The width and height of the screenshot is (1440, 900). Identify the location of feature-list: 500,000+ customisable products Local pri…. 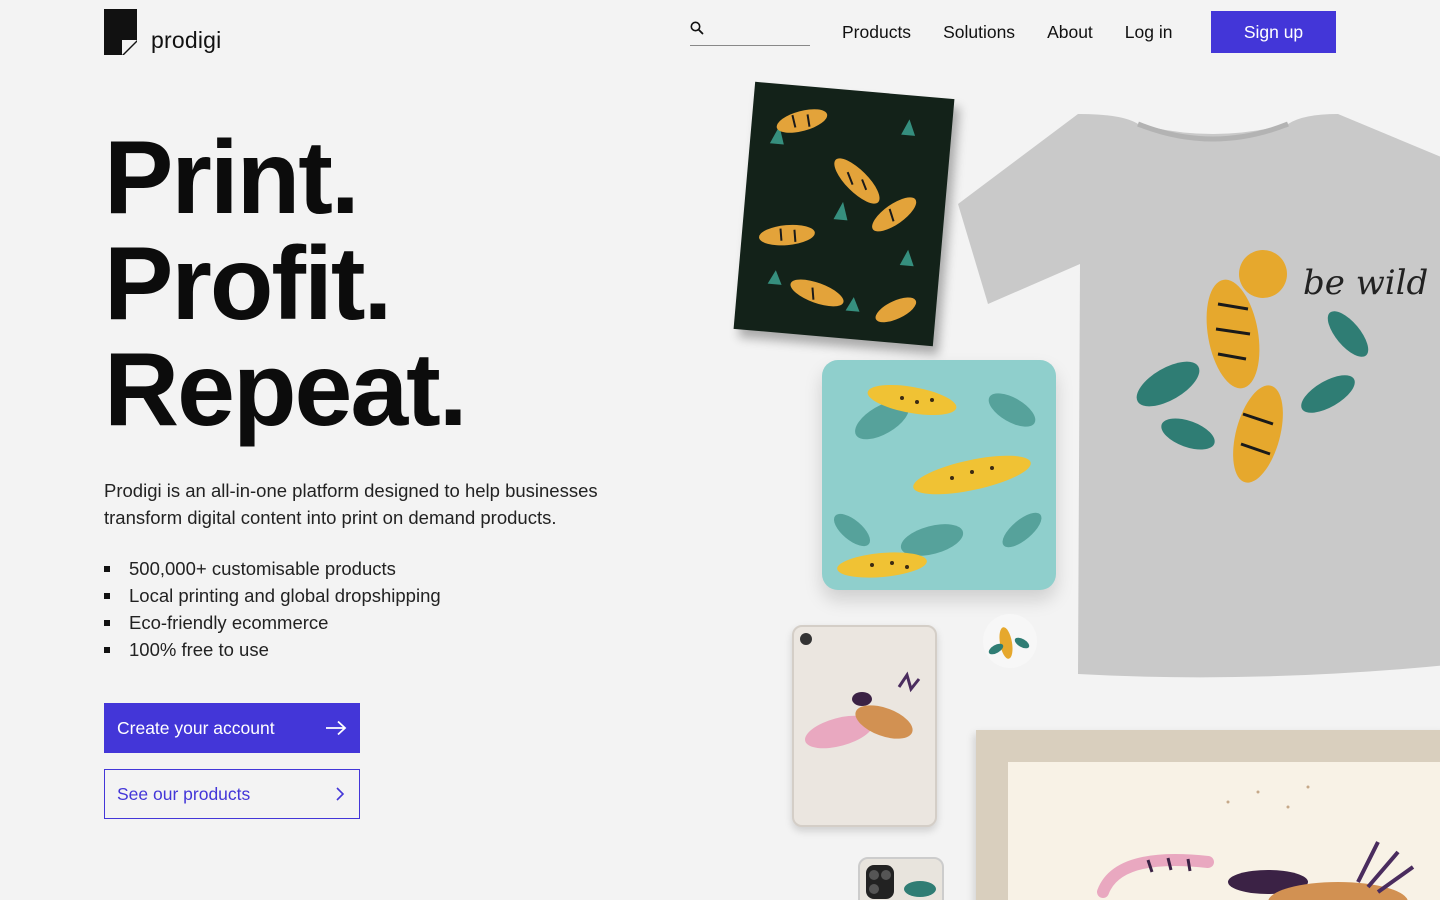
(272, 609).